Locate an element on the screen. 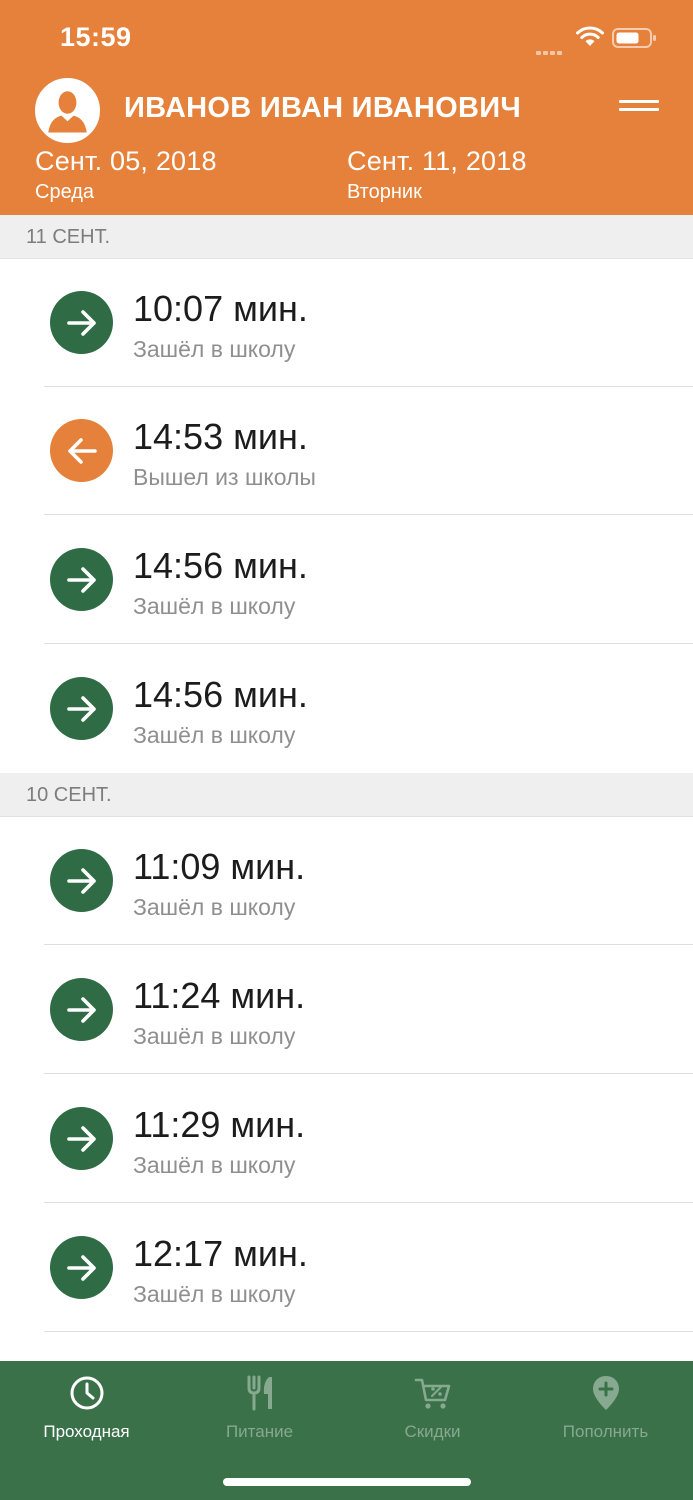 The image size is (693, 1500). user-avatar is located at coordinates (67, 110).